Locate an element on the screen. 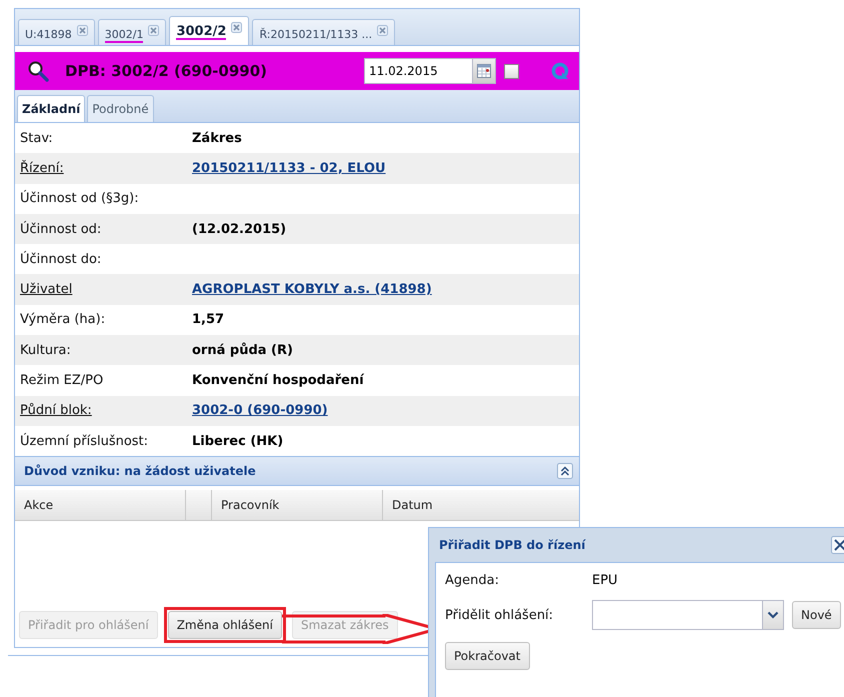  field-label: Výměra (ha): is located at coordinates (63, 320).